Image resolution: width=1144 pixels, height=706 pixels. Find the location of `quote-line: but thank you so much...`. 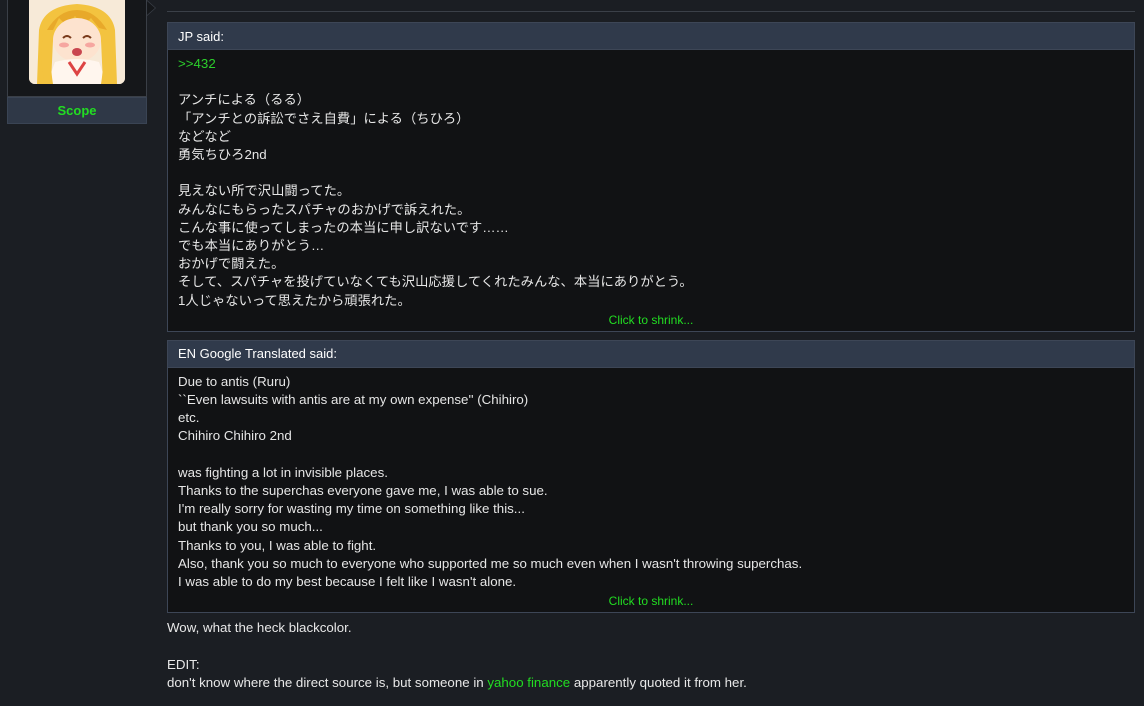

quote-line: but thank you so much... is located at coordinates (250, 527).